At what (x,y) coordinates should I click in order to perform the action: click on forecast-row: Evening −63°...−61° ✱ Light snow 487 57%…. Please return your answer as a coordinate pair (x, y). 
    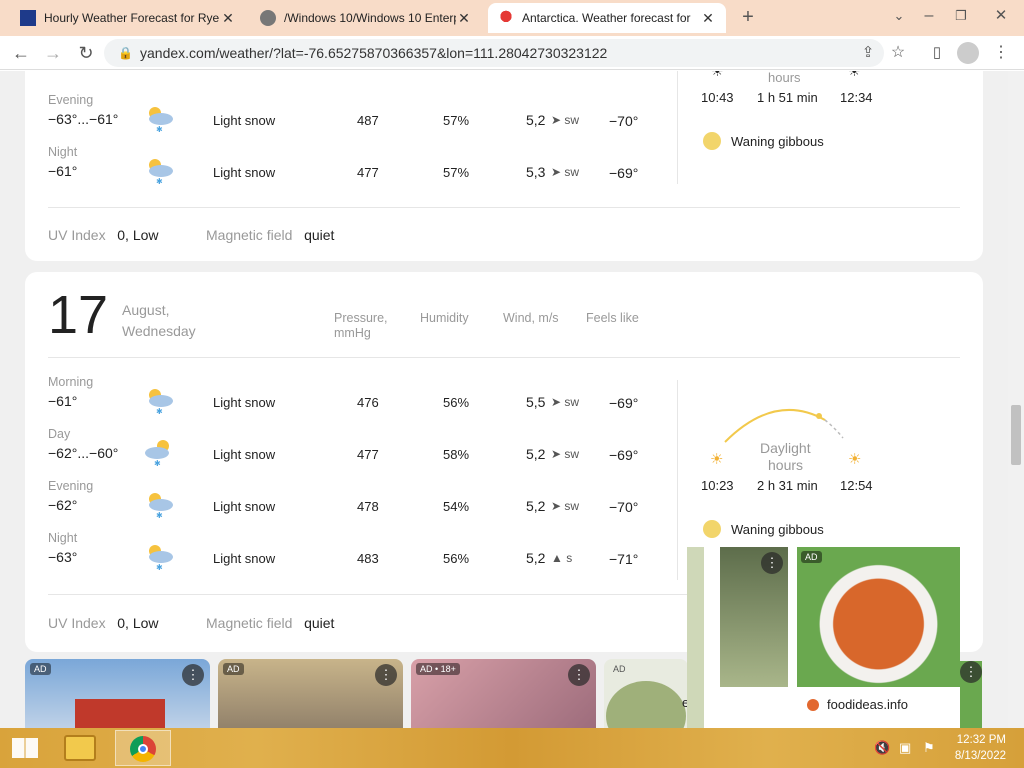
    Looking at the image, I should click on (343, 113).